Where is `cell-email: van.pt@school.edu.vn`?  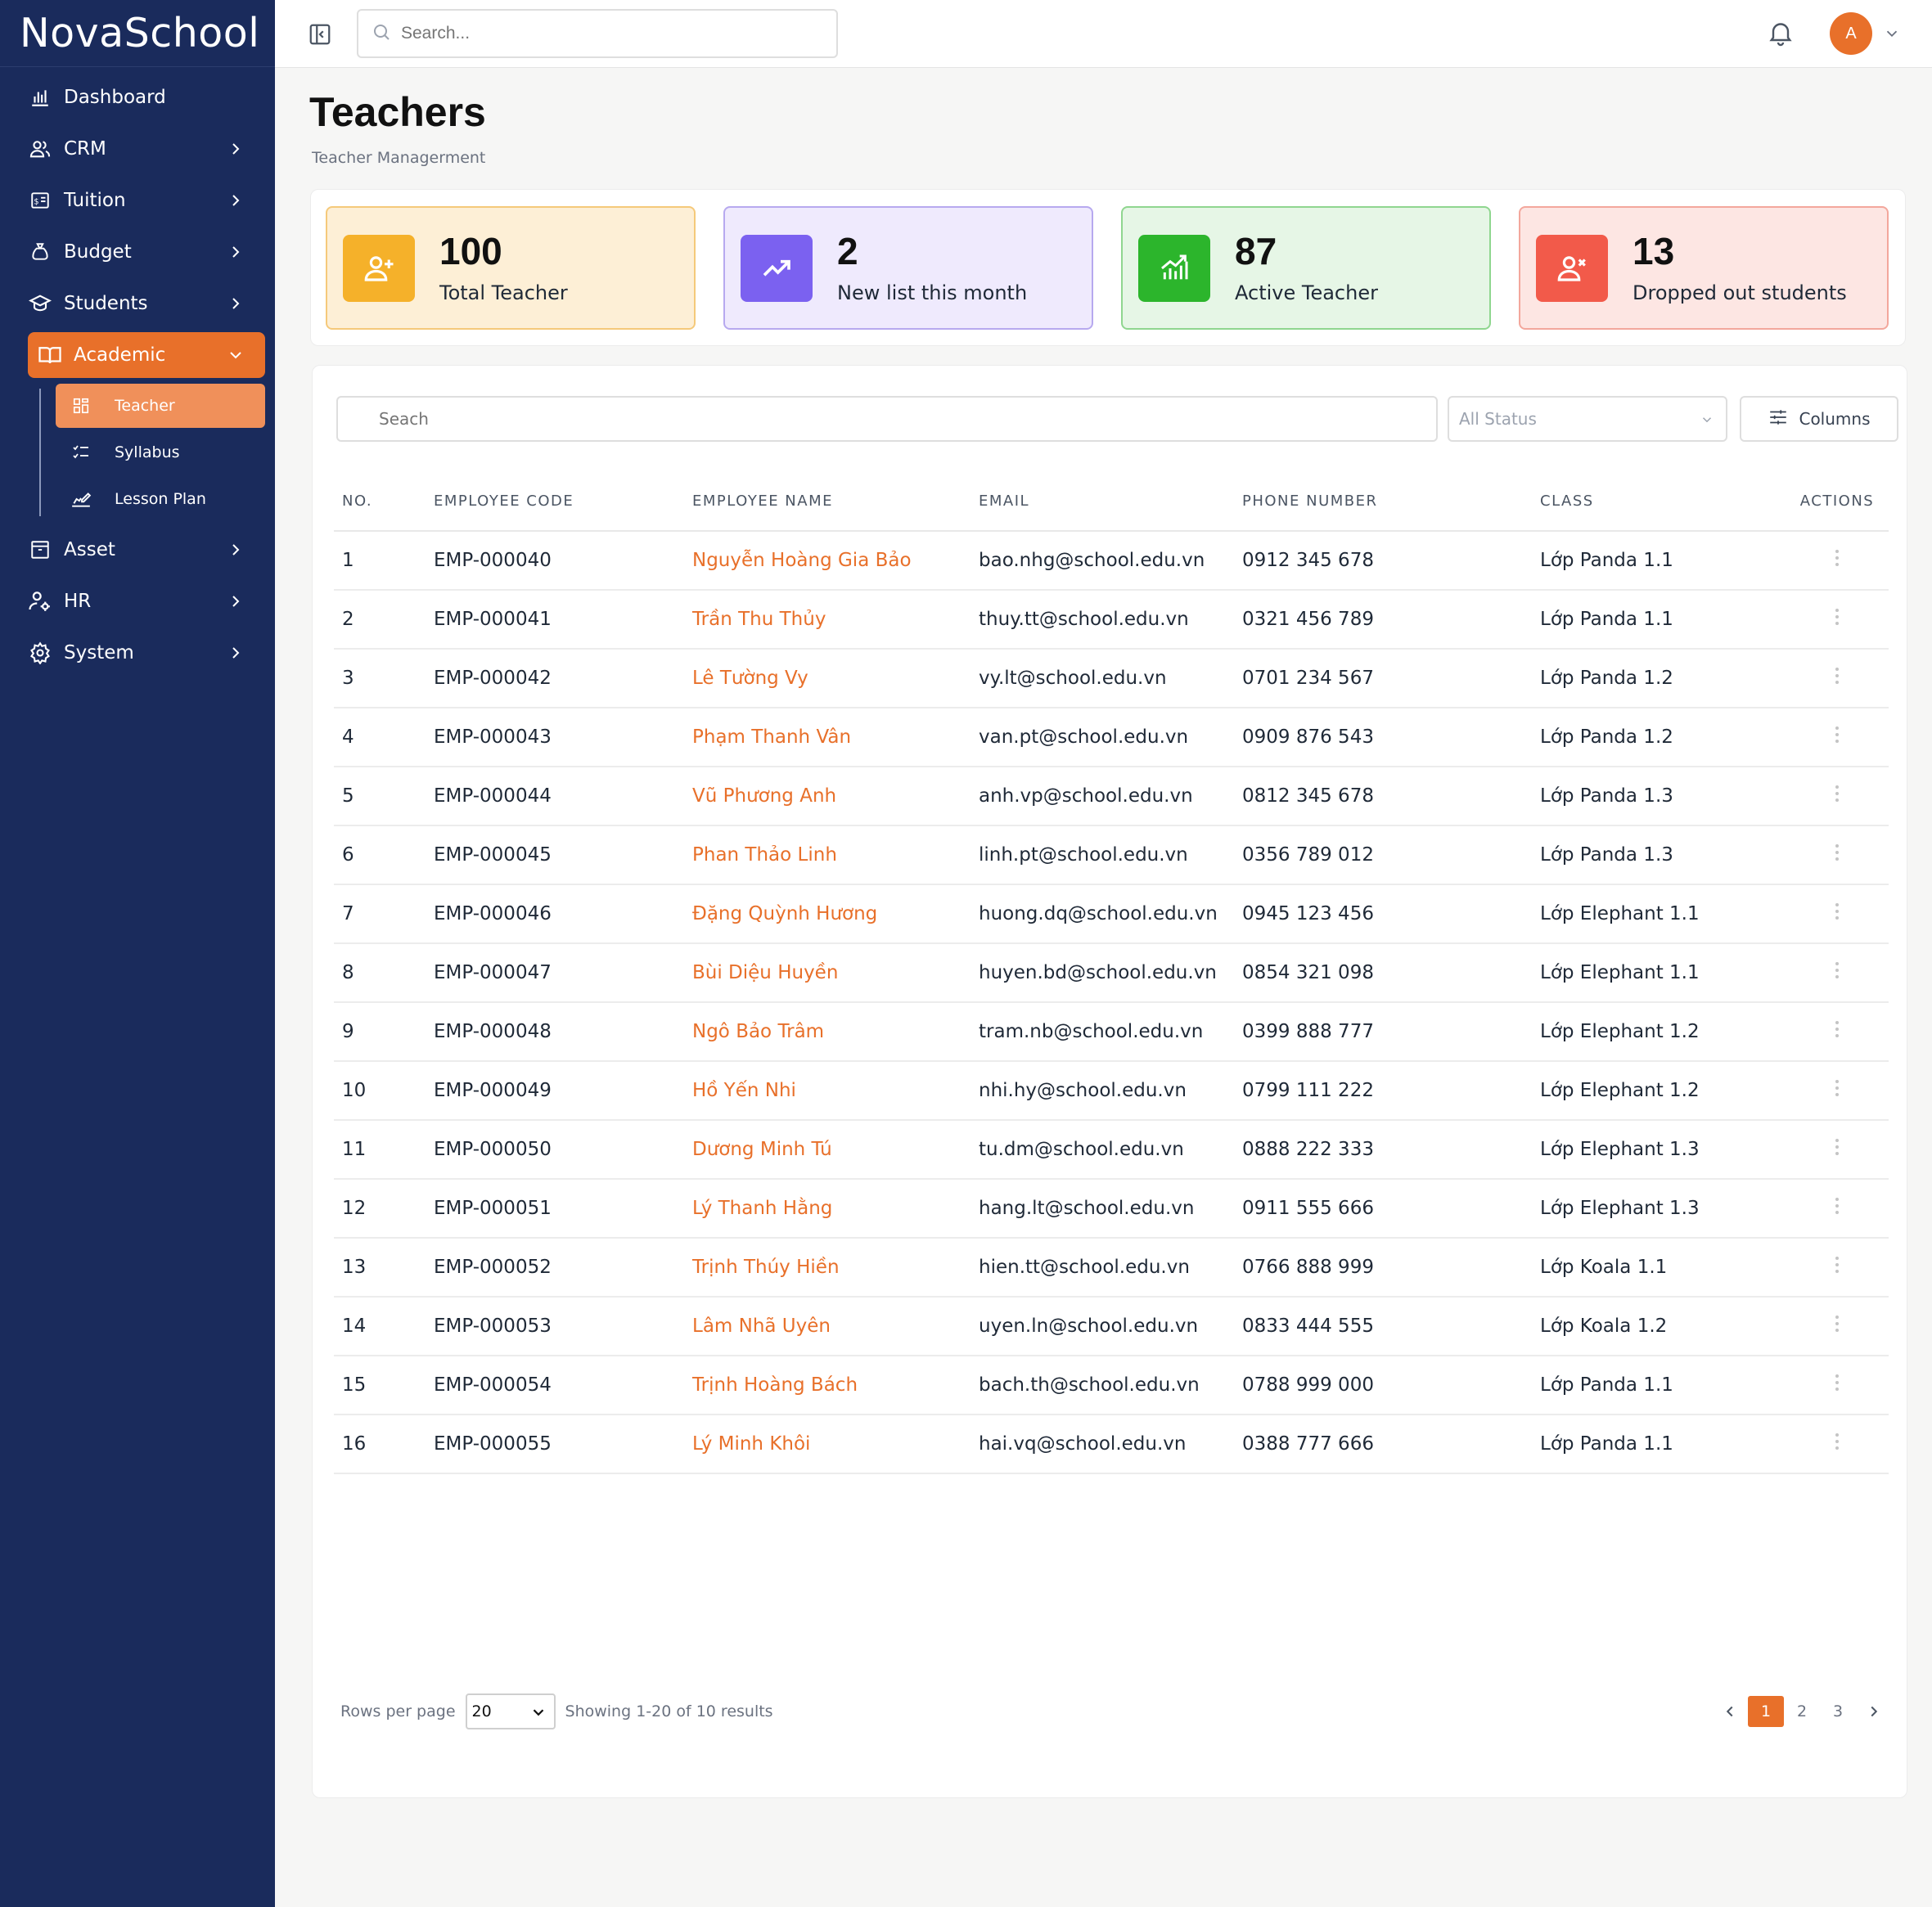 cell-email: van.pt@school.edu.vn is located at coordinates (1110, 738).